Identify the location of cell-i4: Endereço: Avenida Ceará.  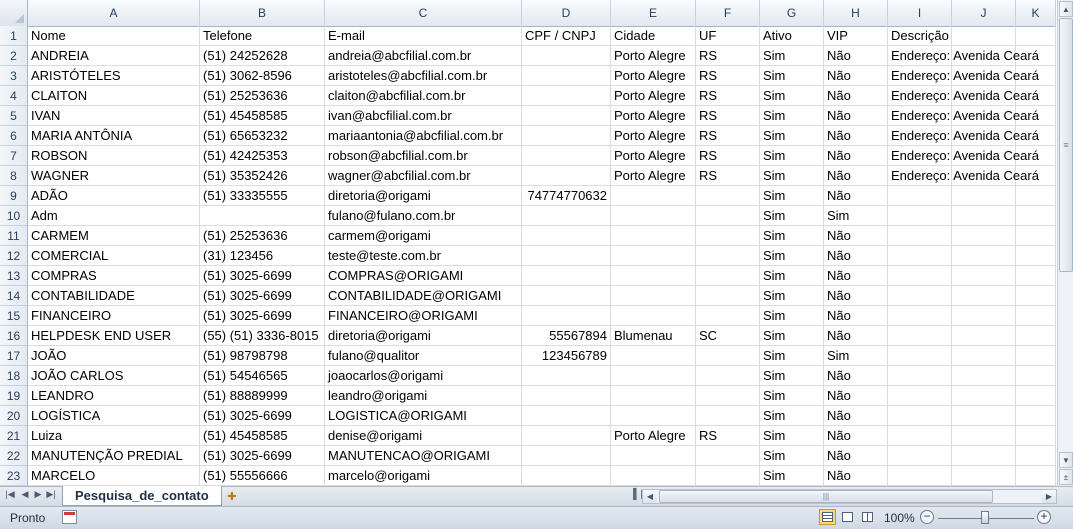
(963, 96).